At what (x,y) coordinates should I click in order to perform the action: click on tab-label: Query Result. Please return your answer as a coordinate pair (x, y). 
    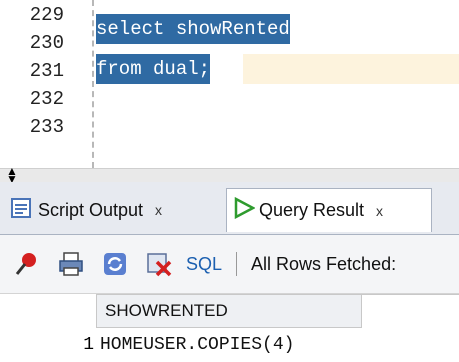
    Looking at the image, I should click on (312, 210).